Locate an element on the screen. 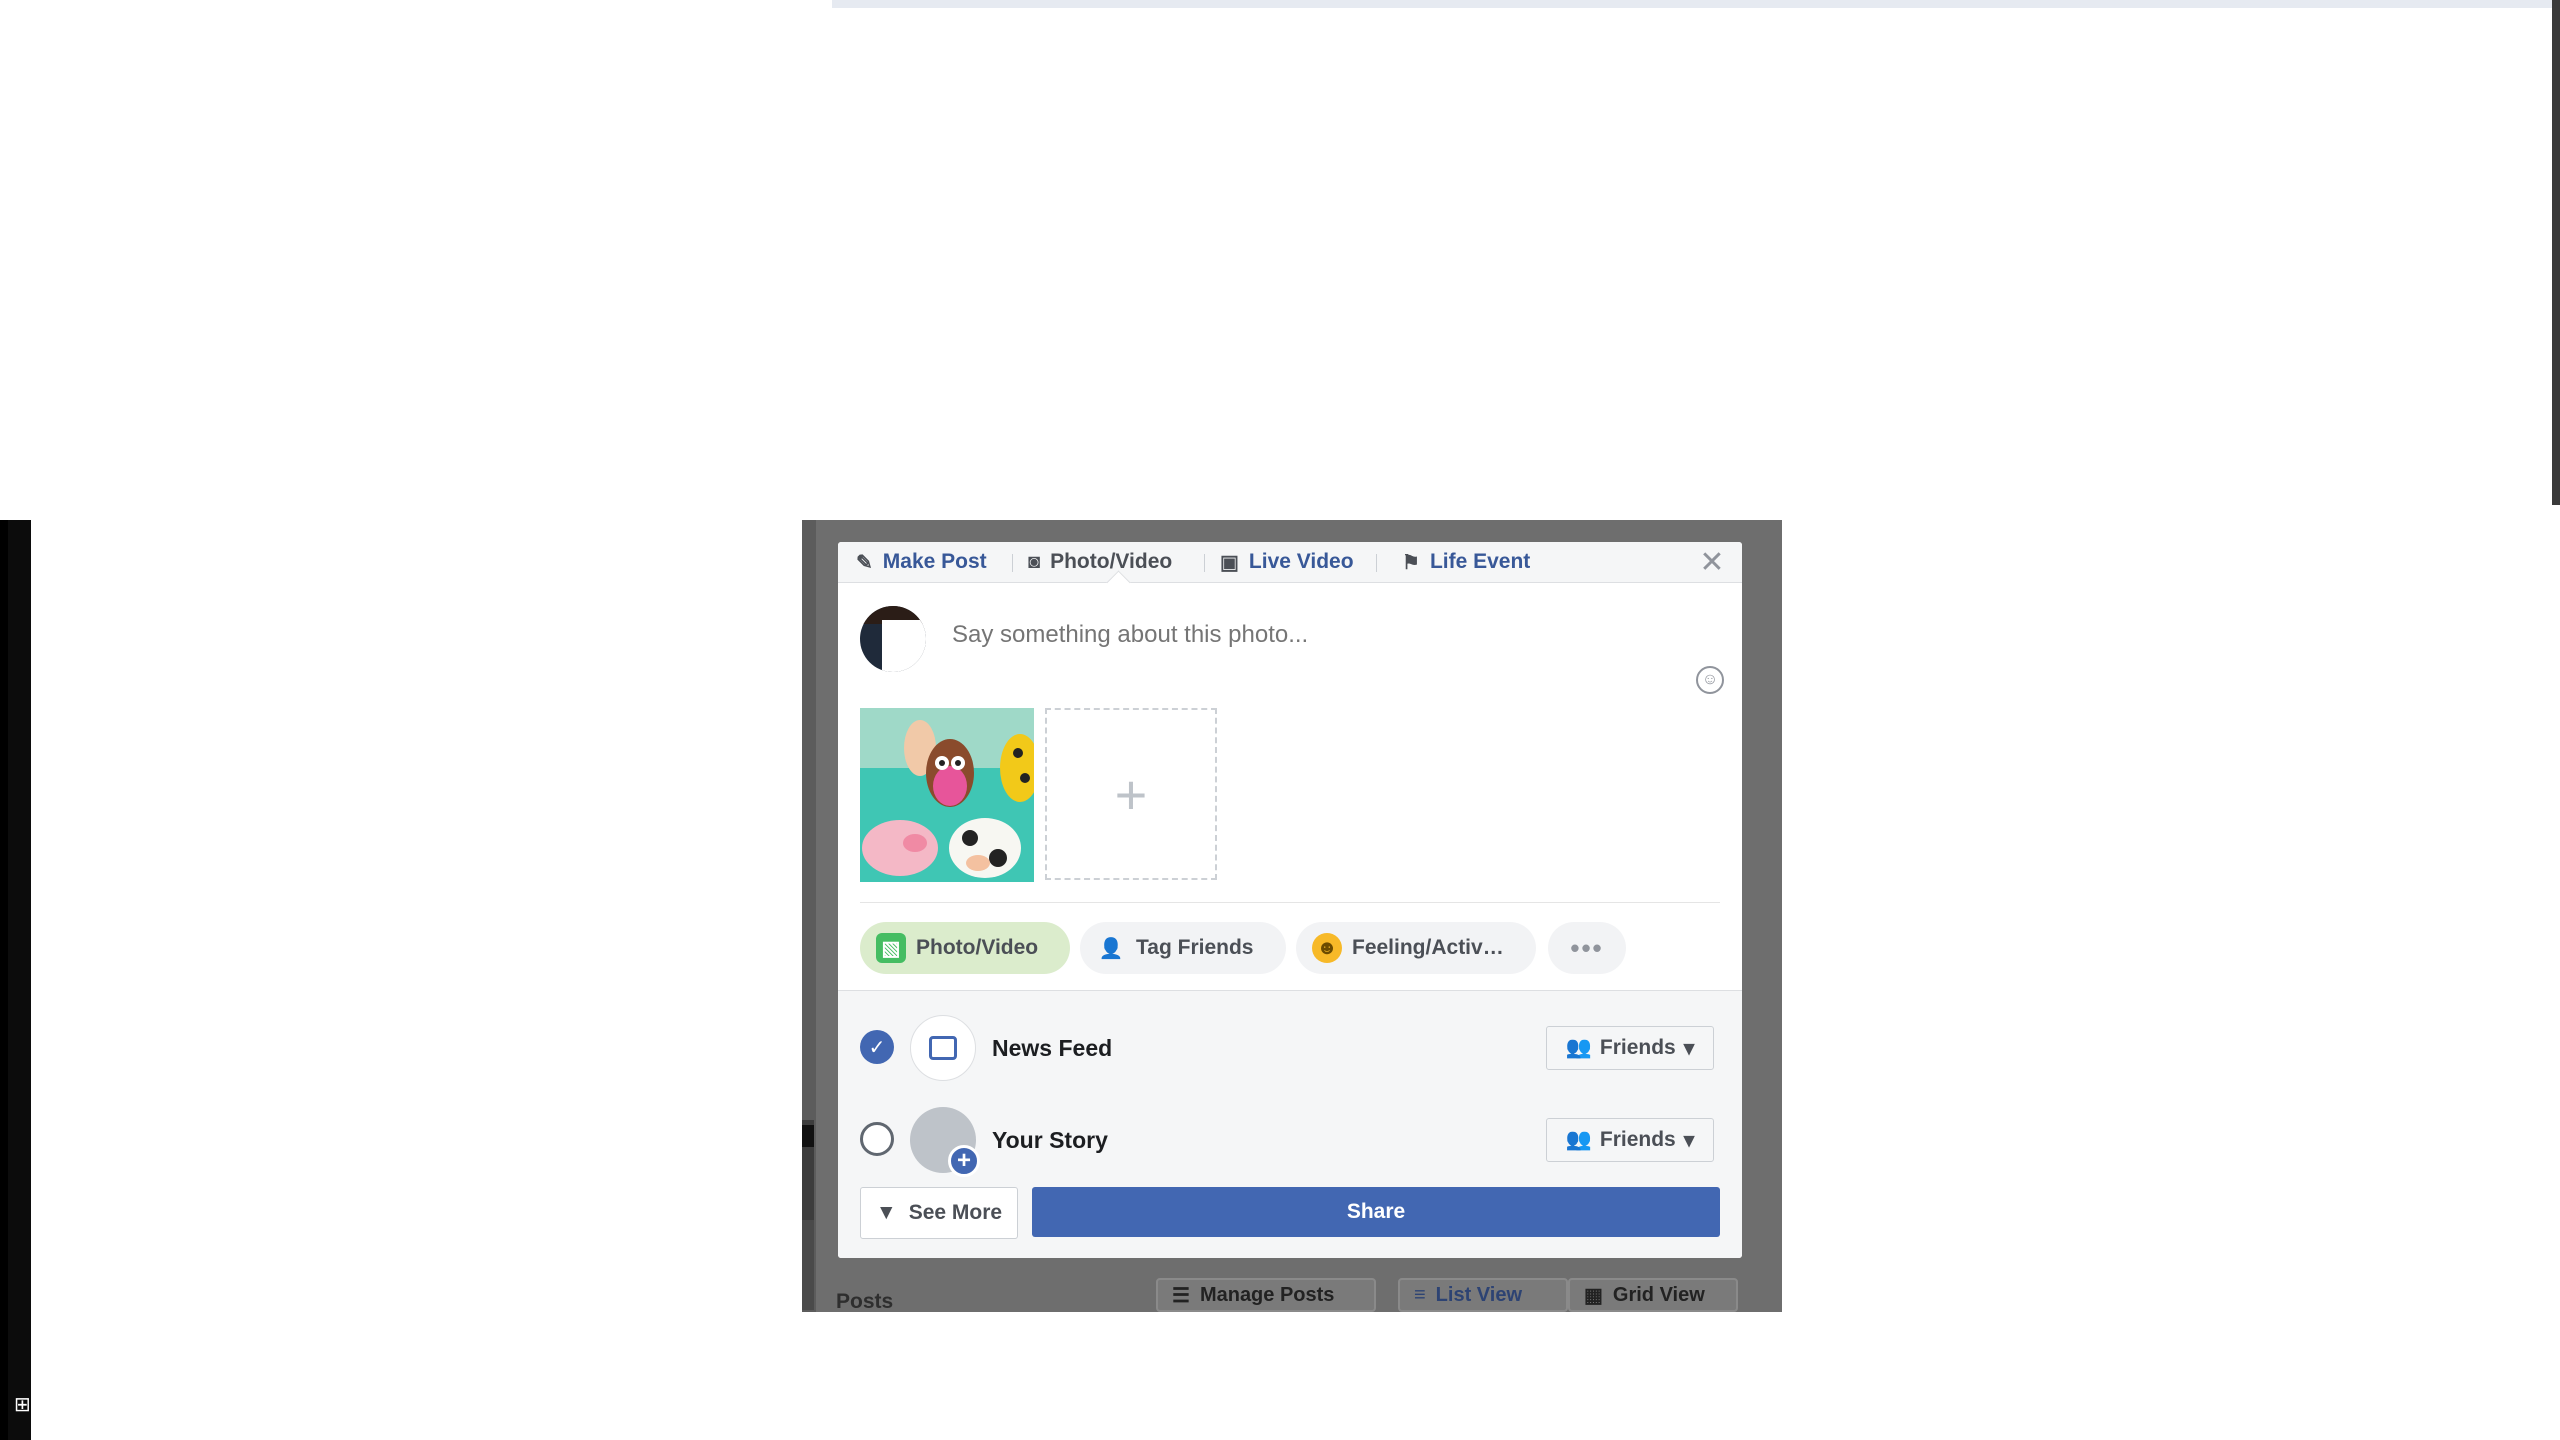 This screenshot has height=1440, width=2560. add-photo-tile: + is located at coordinates (1131, 794).